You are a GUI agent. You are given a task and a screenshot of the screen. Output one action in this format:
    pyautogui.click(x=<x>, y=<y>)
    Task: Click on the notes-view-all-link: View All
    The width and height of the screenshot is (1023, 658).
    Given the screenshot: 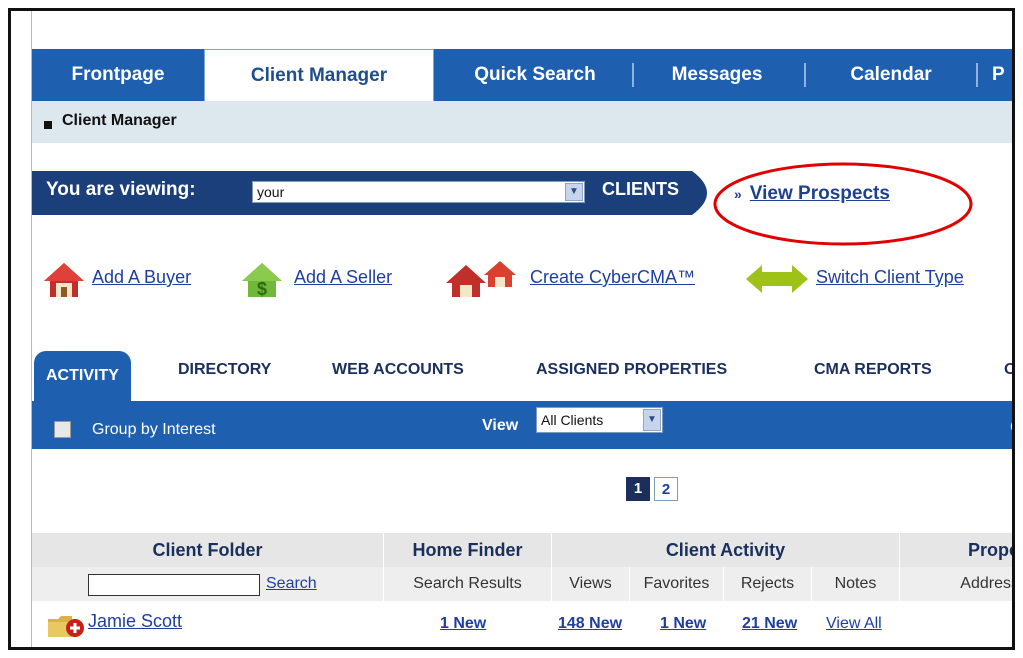 What is the action you would take?
    pyautogui.click(x=854, y=624)
    